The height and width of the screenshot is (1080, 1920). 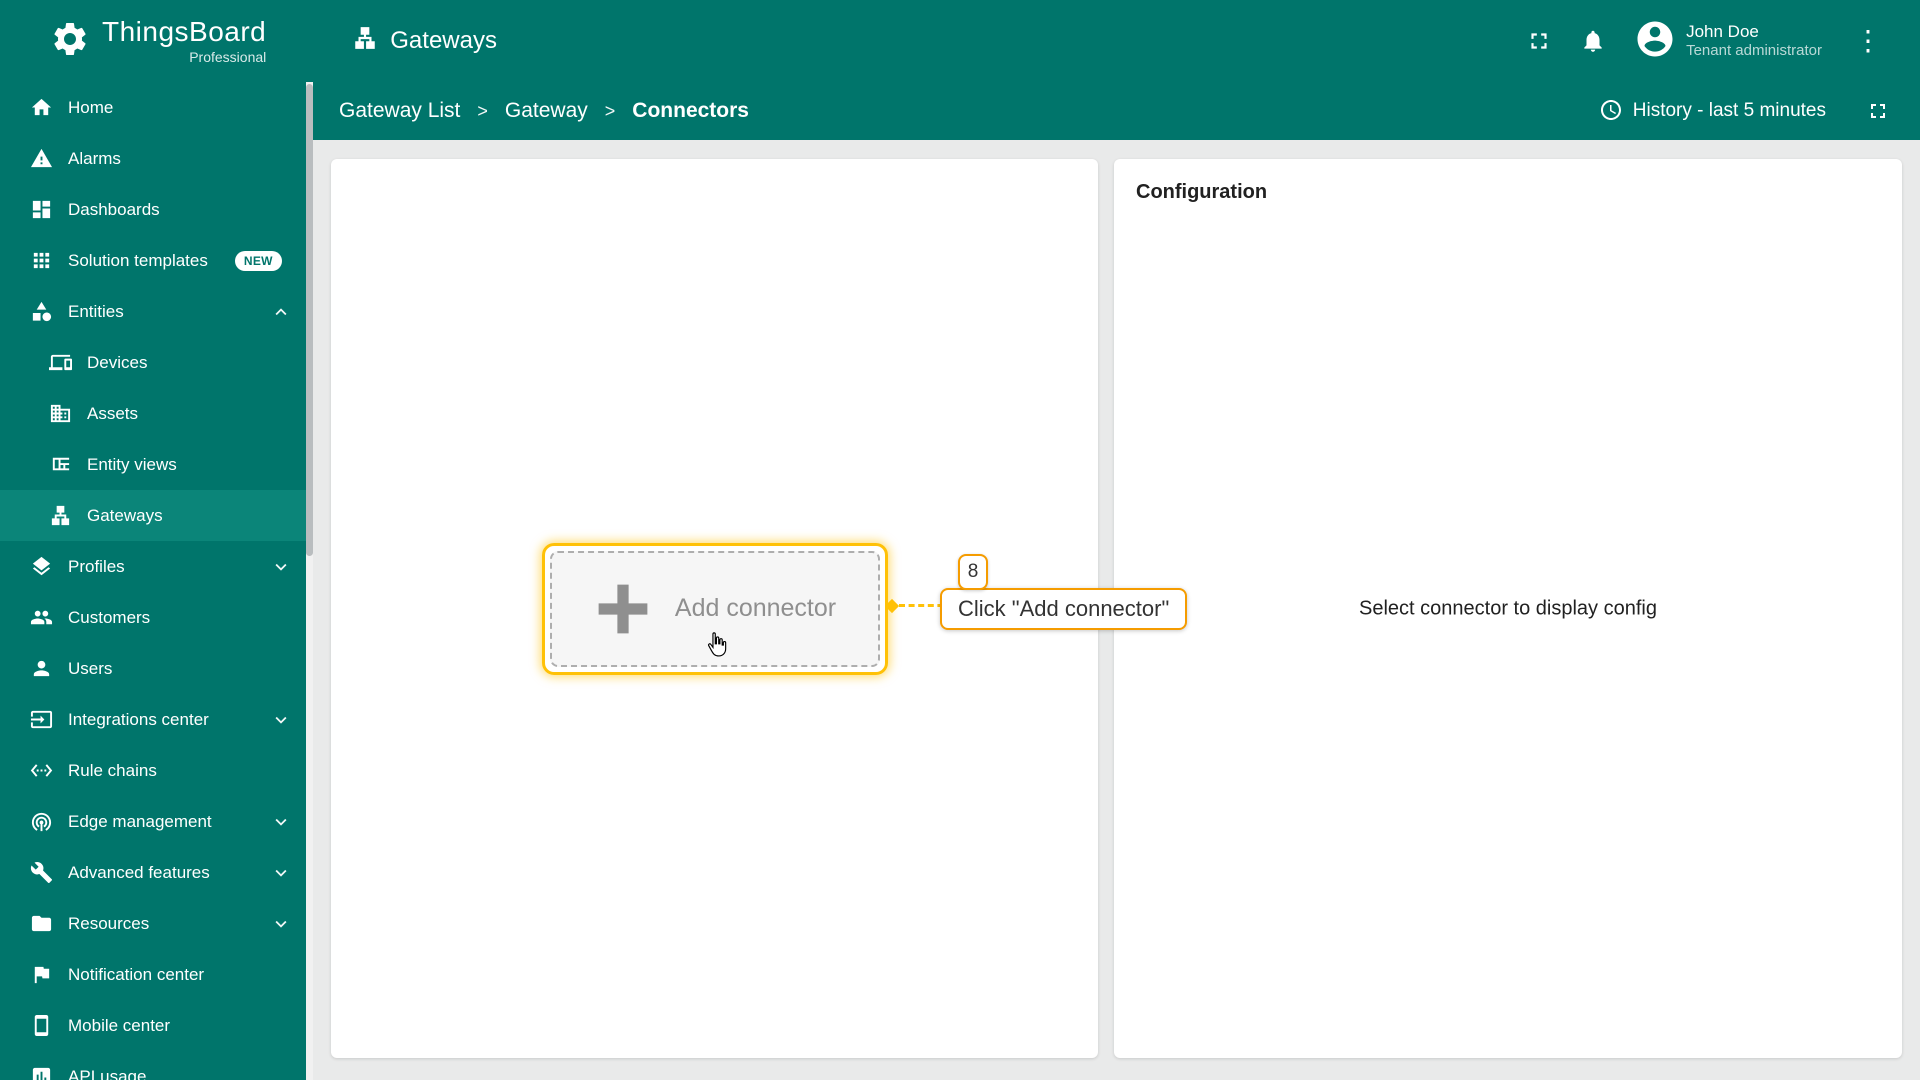 What do you see at coordinates (153, 923) in the screenshot?
I see `sidebar-item-resources: Resources` at bounding box center [153, 923].